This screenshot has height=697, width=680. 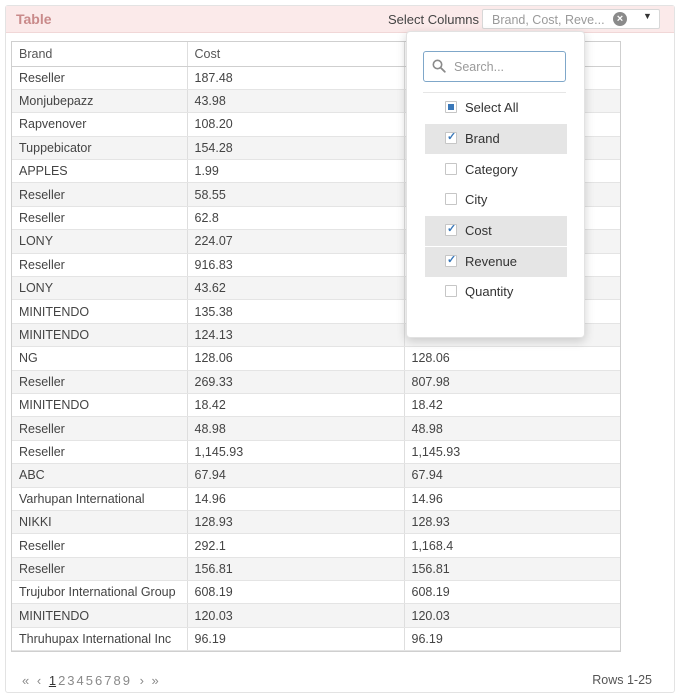 I want to click on option-quantity: Quantity, so click(x=496, y=292).